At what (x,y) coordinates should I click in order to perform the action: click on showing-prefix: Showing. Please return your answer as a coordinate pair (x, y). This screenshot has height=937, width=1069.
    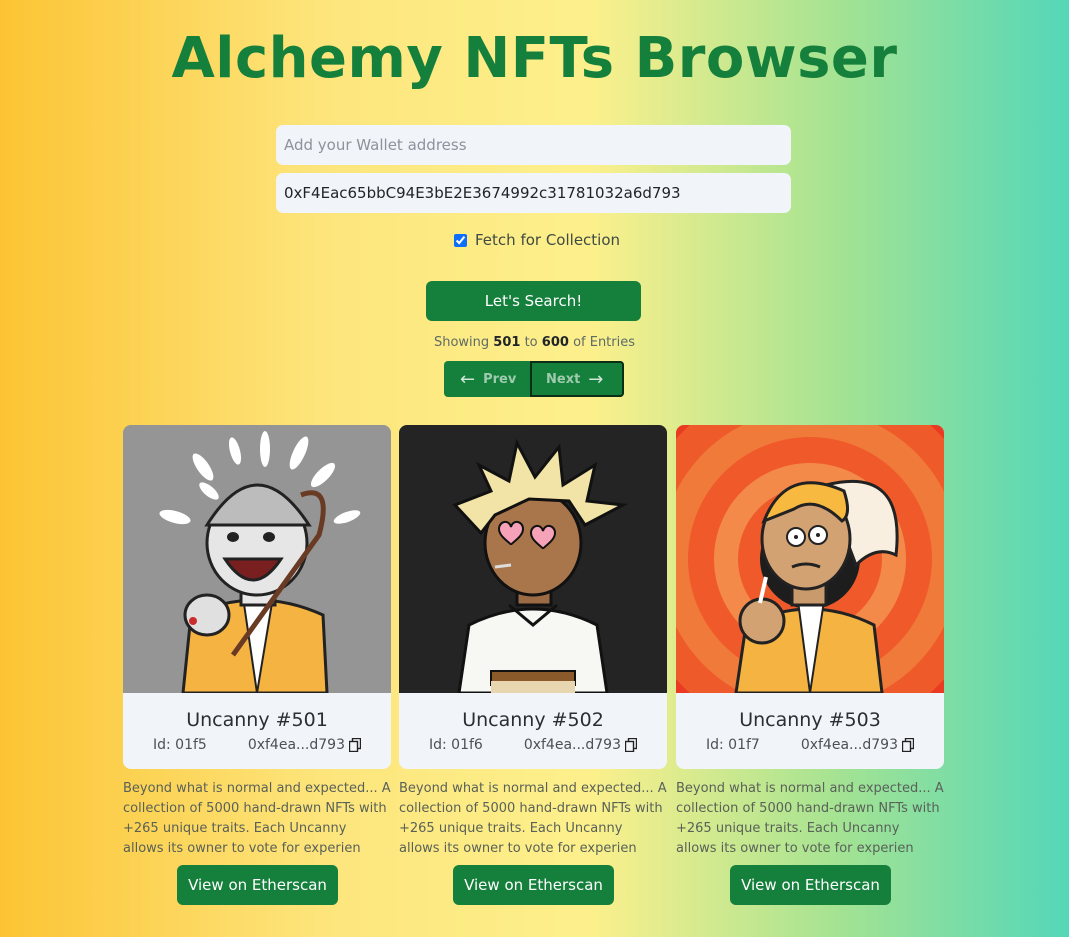
    Looking at the image, I should click on (461, 342).